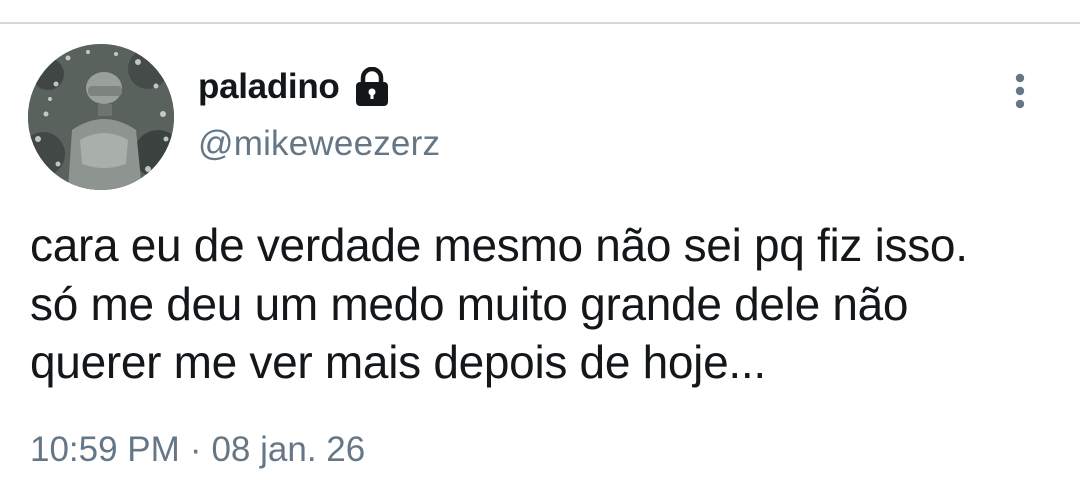 The image size is (1080, 498). Describe the element at coordinates (469, 303) in the screenshot. I see `tweet-text-line: só me deu um medo muito grande dele não` at that location.